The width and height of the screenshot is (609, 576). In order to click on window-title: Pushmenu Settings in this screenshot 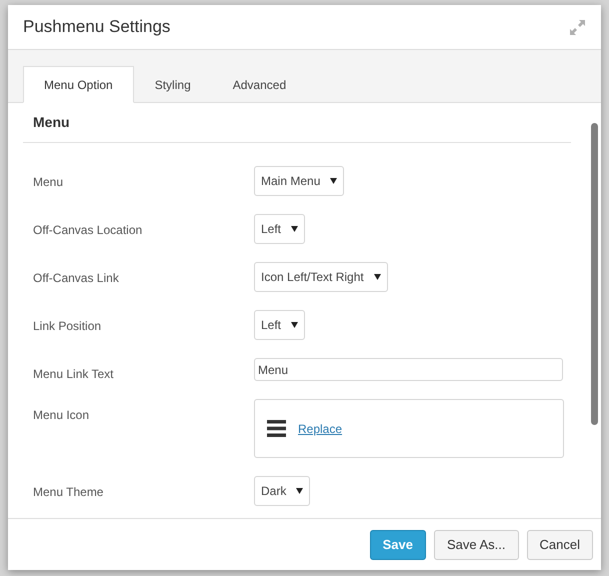, I will do `click(96, 27)`.